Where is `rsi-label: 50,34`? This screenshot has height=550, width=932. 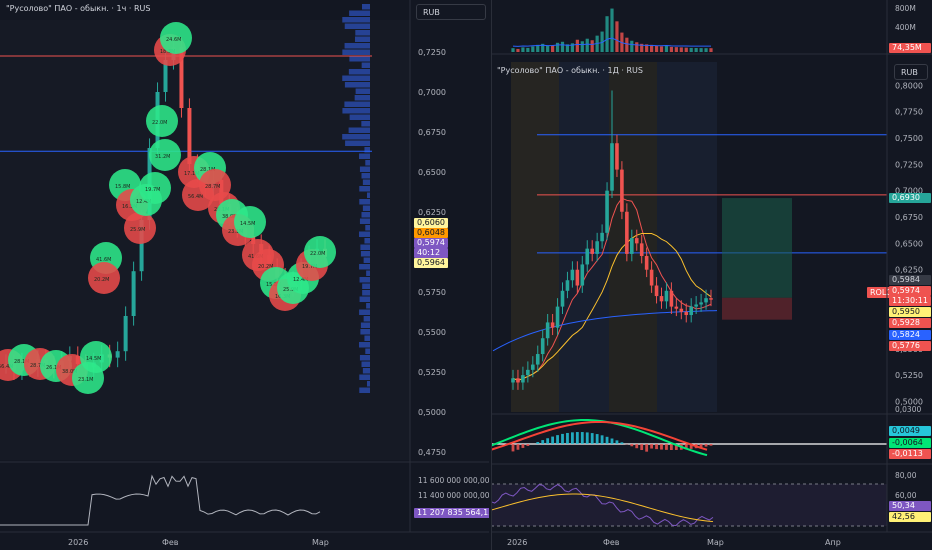 rsi-label: 50,34 is located at coordinates (903, 505).